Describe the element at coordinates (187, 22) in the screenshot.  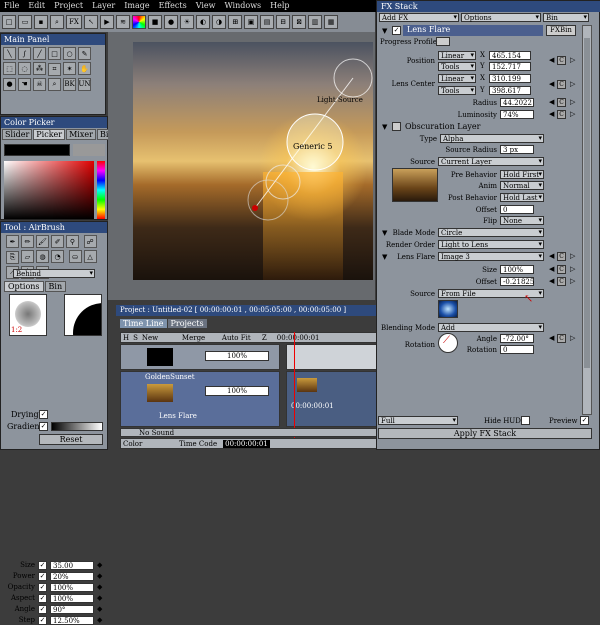
I see `bulb-icon: ☀` at that location.